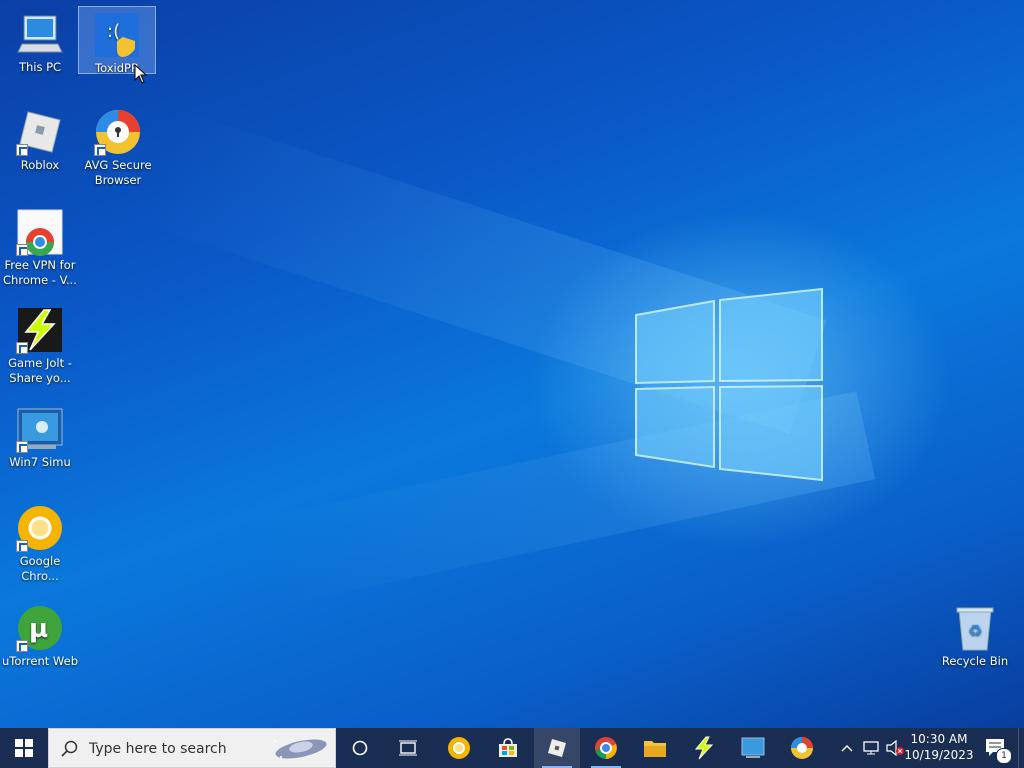 This screenshot has height=768, width=1024. I want to click on clock-date: 10/19/2023, so click(939, 755).